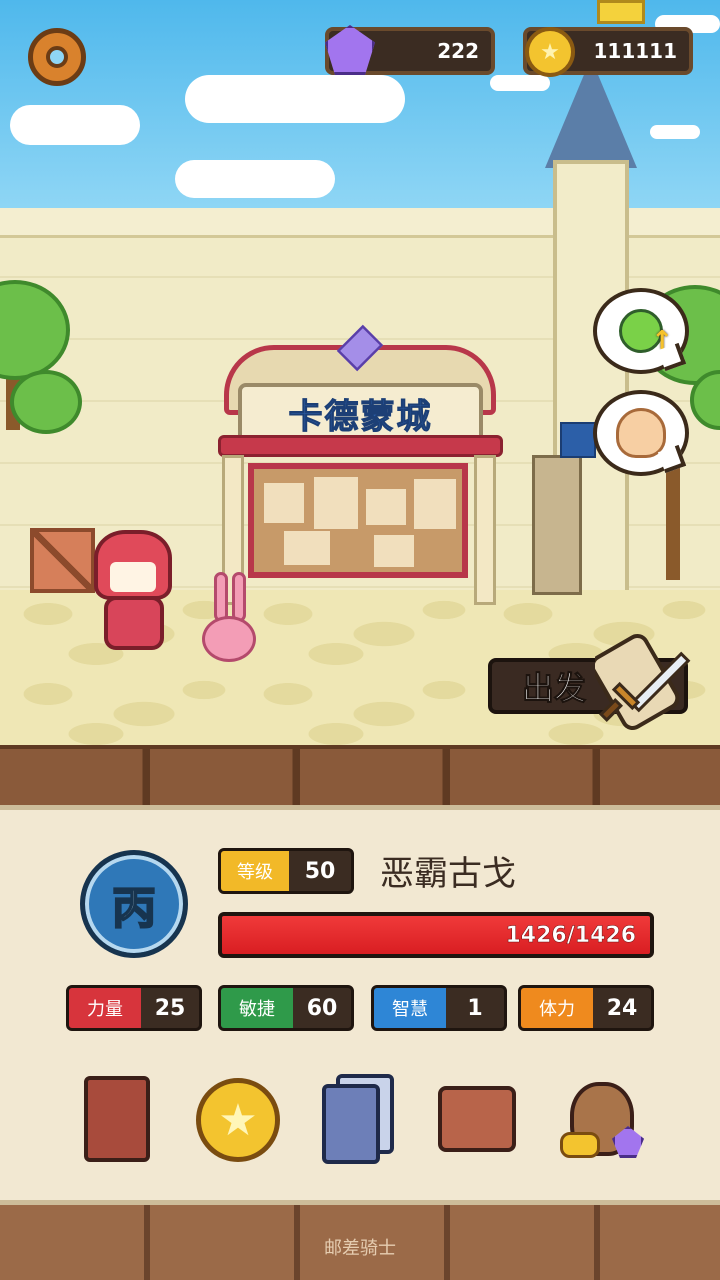  What do you see at coordinates (554, 688) in the screenshot?
I see `depart-label: 出发` at bounding box center [554, 688].